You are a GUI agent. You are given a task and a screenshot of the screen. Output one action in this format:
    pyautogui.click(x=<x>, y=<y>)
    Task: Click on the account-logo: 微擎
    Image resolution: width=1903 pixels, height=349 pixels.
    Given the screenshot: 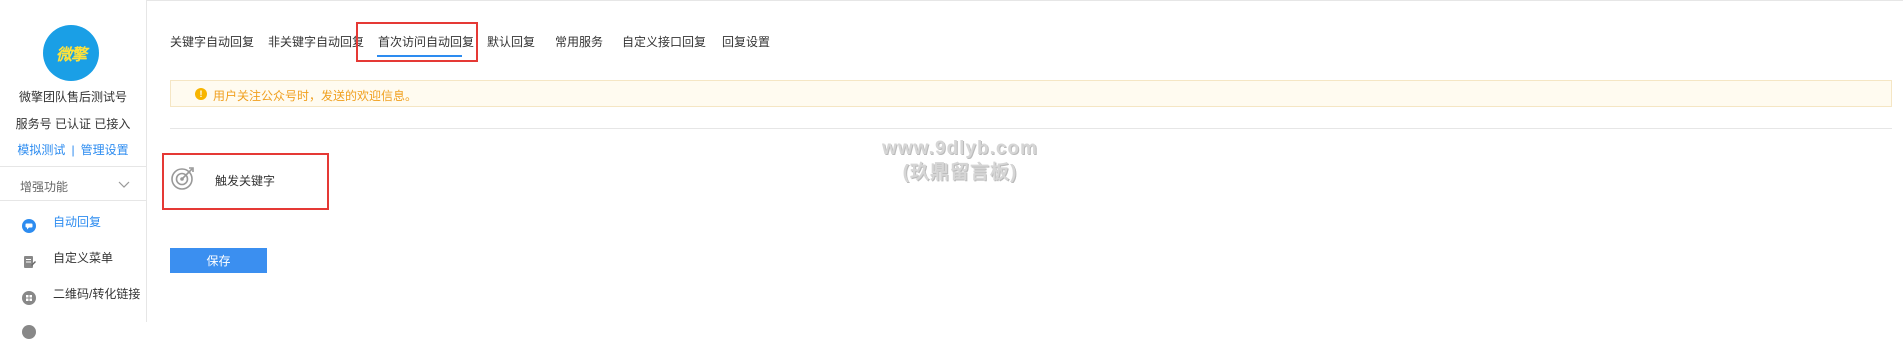 What is the action you would take?
    pyautogui.click(x=71, y=53)
    